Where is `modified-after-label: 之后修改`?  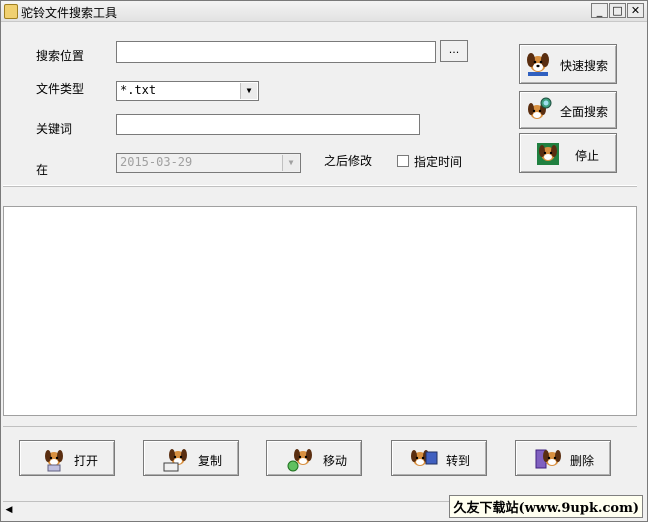
modified-after-label: 之后修改 is located at coordinates (348, 161).